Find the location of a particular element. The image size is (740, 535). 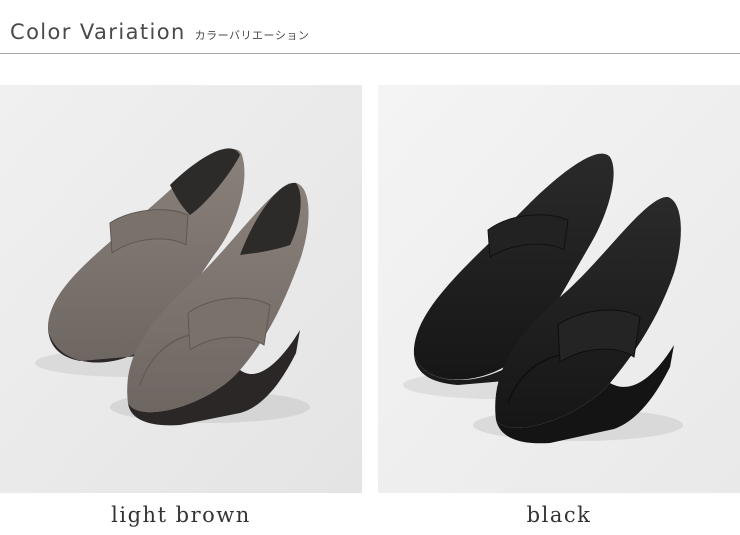

variation-label-black: black is located at coordinates (559, 515).